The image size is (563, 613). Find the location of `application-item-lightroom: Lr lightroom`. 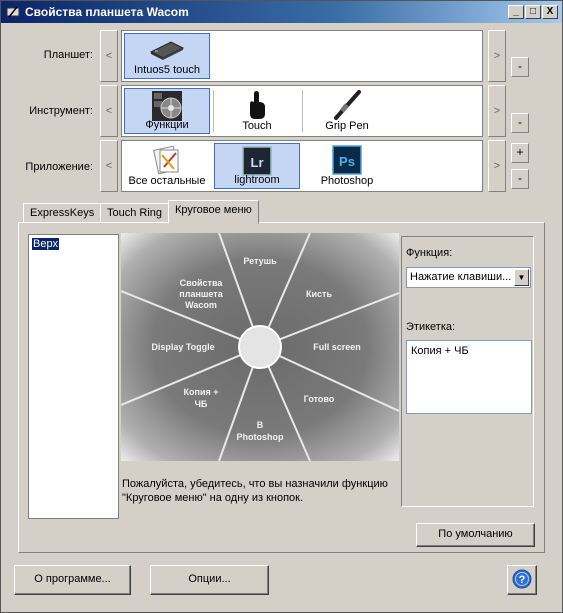

application-item-lightroom: Lr lightroom is located at coordinates (257, 166).